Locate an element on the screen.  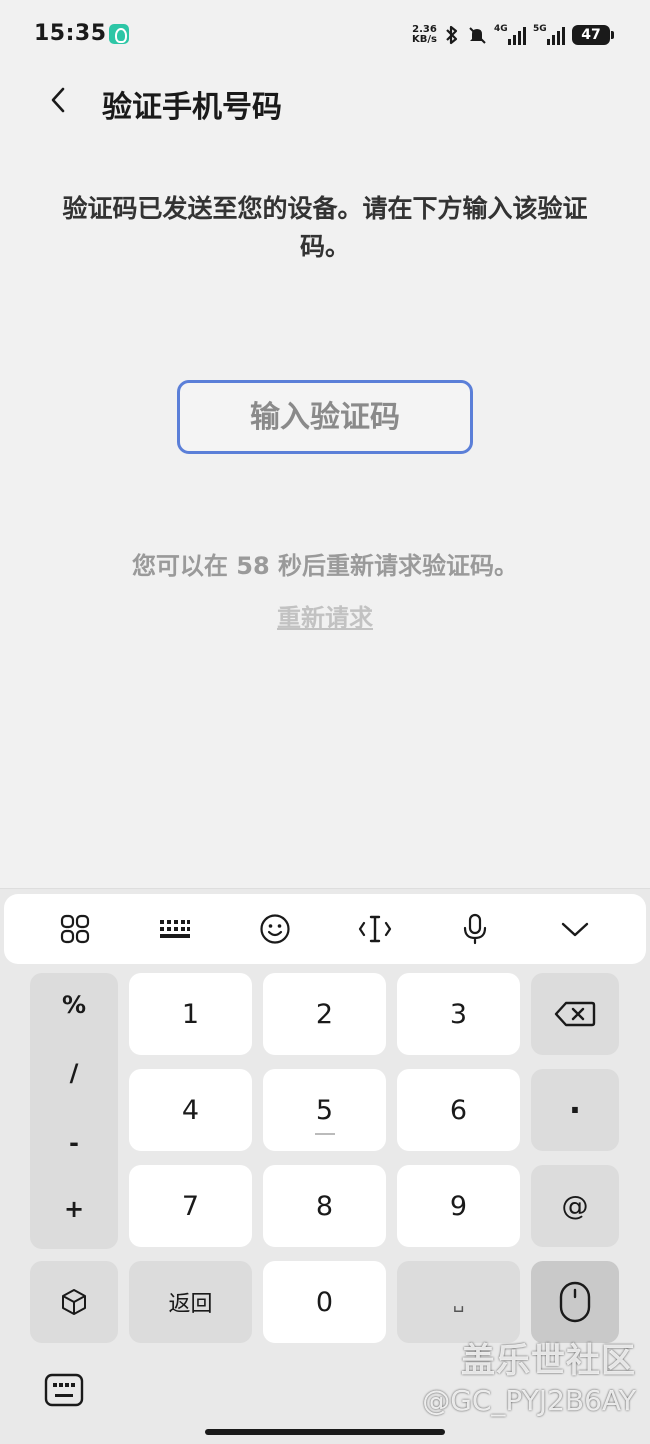
status-bar: 15:35 2.36 KB/s 4G 5G 47 is located at coordinates (325, 35).